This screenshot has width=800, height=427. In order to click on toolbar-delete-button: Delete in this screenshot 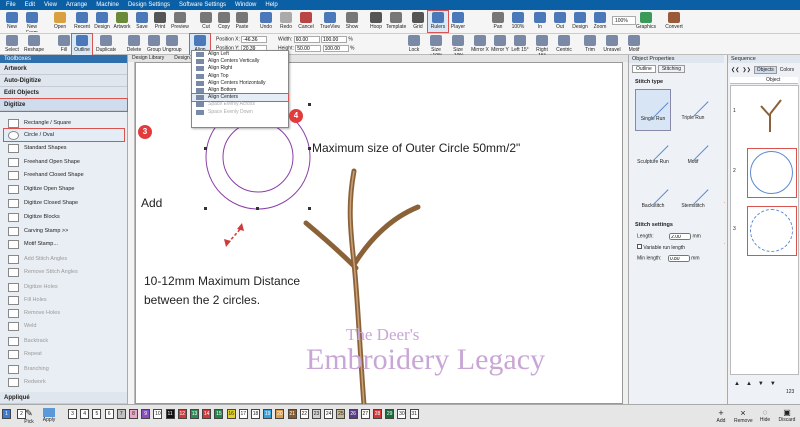, I will do `click(134, 44)`.